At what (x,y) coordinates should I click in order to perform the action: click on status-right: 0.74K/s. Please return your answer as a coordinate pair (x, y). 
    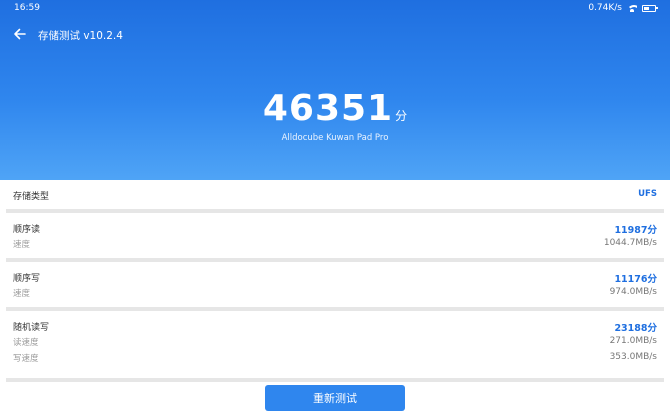
    Looking at the image, I should click on (623, 8).